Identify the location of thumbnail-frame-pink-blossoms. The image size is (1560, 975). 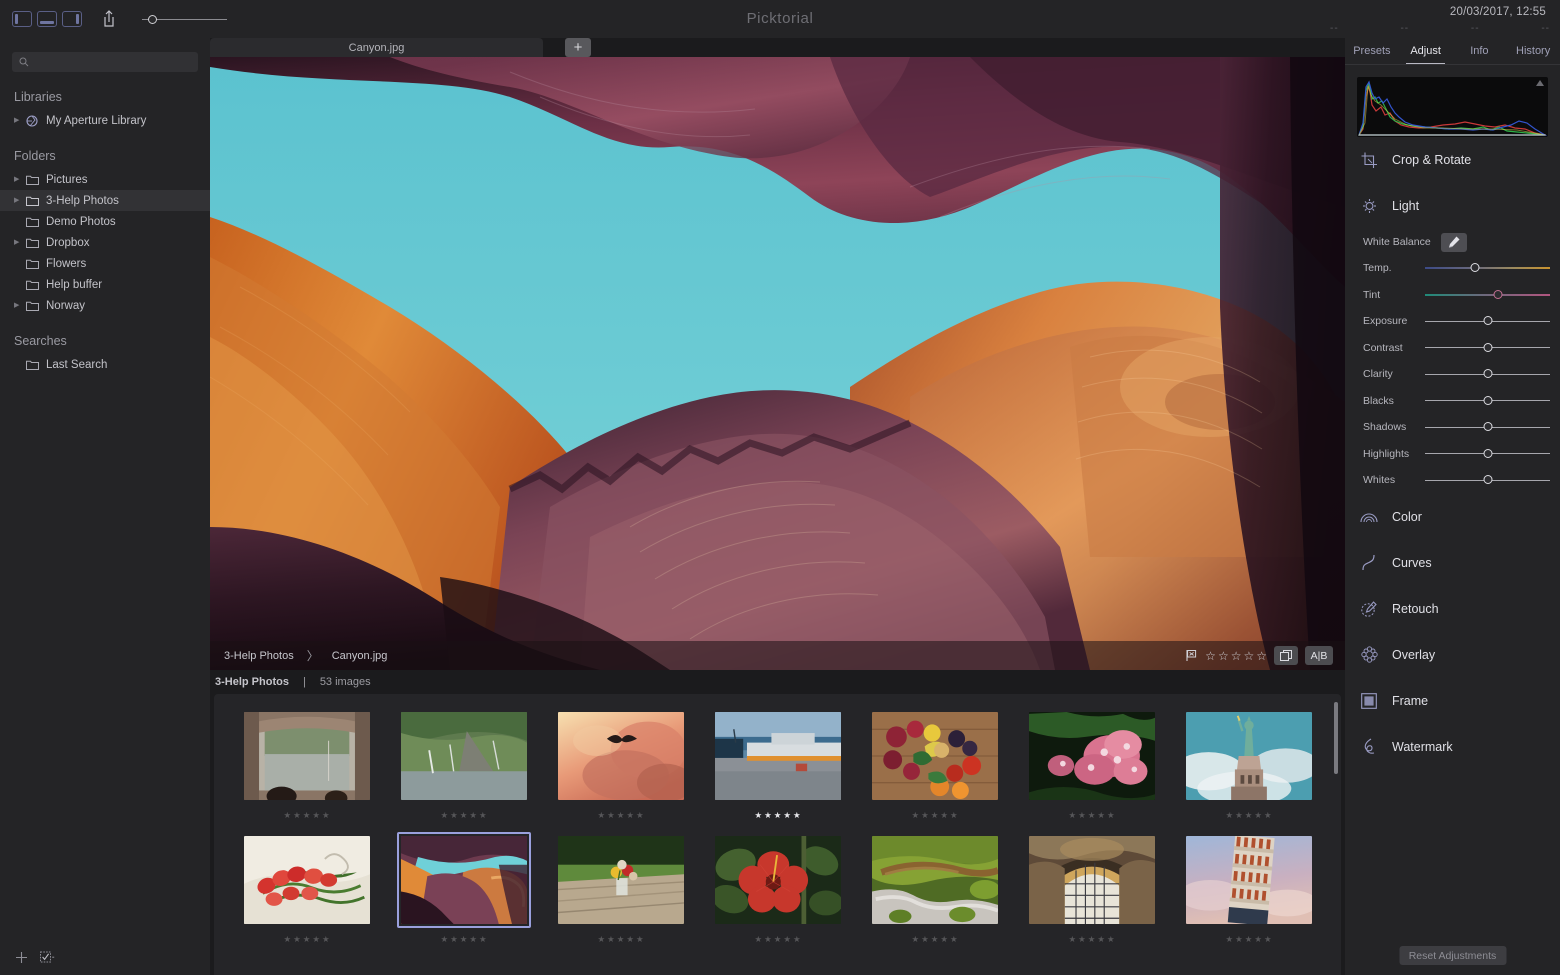
(1092, 756).